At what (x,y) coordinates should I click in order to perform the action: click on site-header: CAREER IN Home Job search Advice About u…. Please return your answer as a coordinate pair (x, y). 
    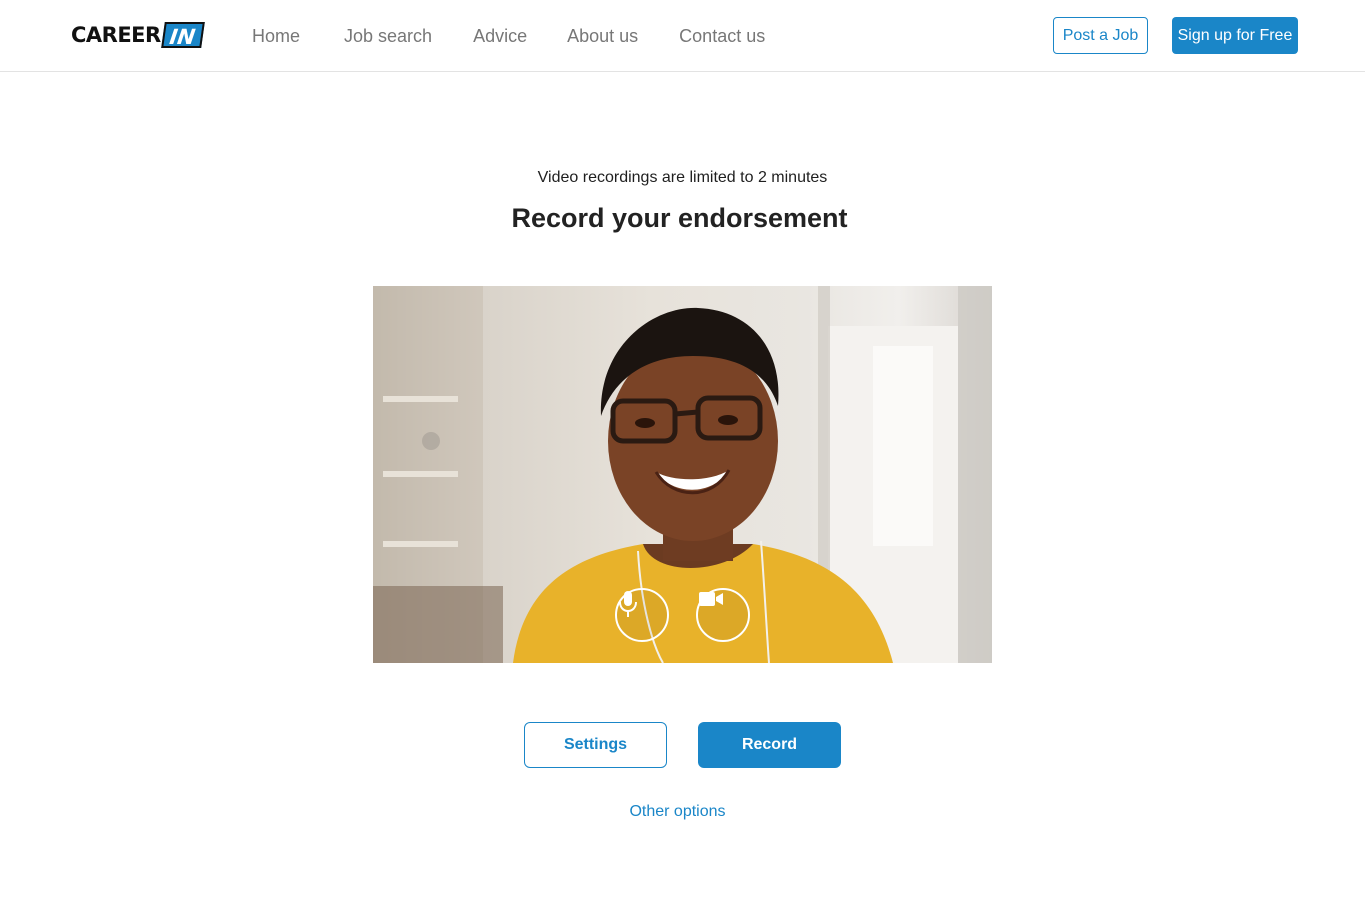
    Looking at the image, I should click on (682, 36).